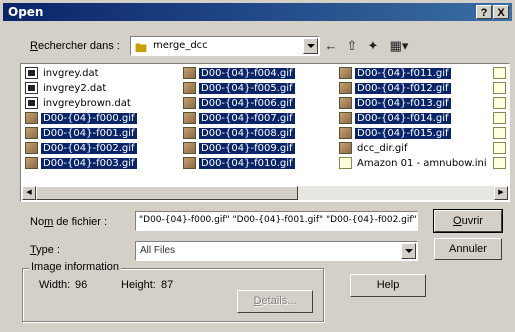  What do you see at coordinates (89, 148) in the screenshot?
I see `file-name: D00-{04}-f002.gif` at bounding box center [89, 148].